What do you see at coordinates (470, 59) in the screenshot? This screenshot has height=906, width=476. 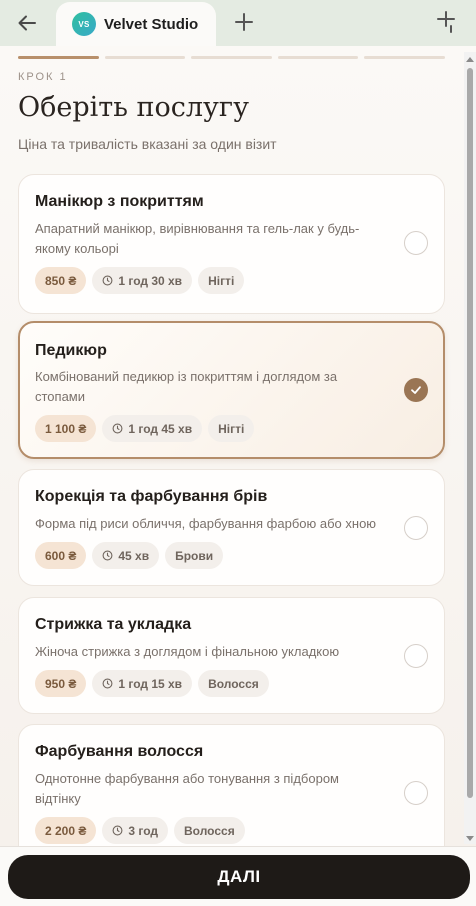 I see `scroll-up-arrow-icon` at bounding box center [470, 59].